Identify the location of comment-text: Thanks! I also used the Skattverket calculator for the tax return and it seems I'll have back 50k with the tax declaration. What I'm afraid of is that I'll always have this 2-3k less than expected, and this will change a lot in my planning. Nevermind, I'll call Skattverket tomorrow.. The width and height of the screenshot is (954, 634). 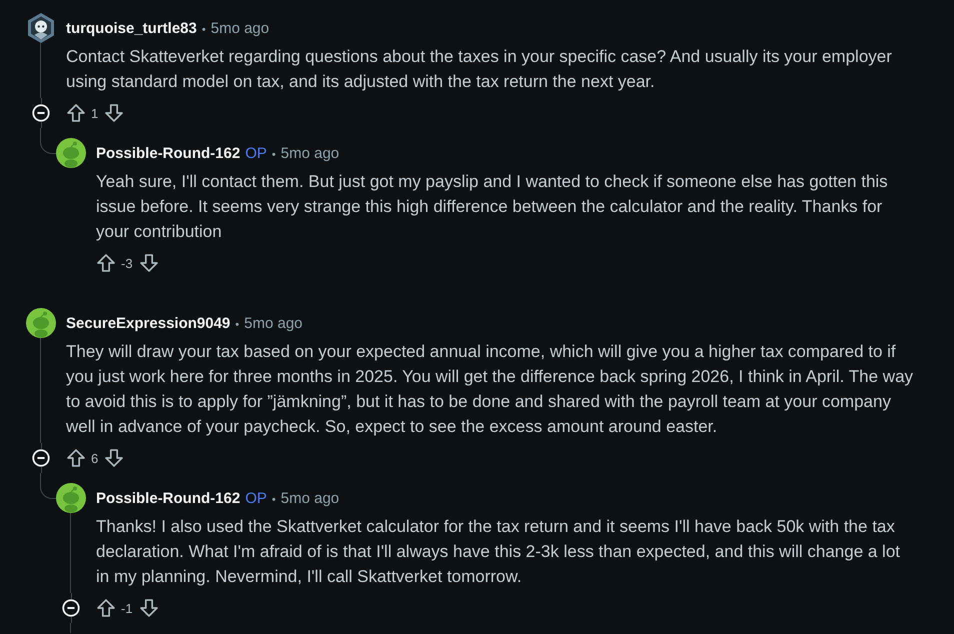
(499, 552).